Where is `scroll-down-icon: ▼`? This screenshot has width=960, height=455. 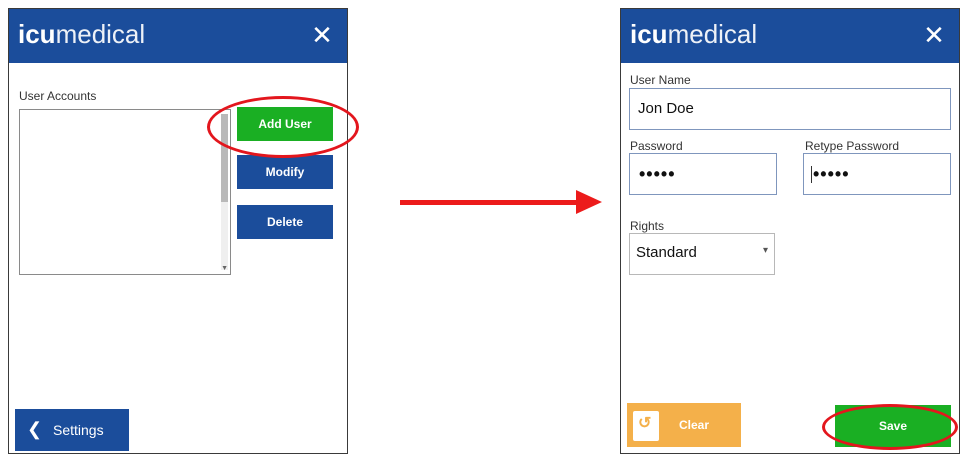 scroll-down-icon: ▼ is located at coordinates (224, 268).